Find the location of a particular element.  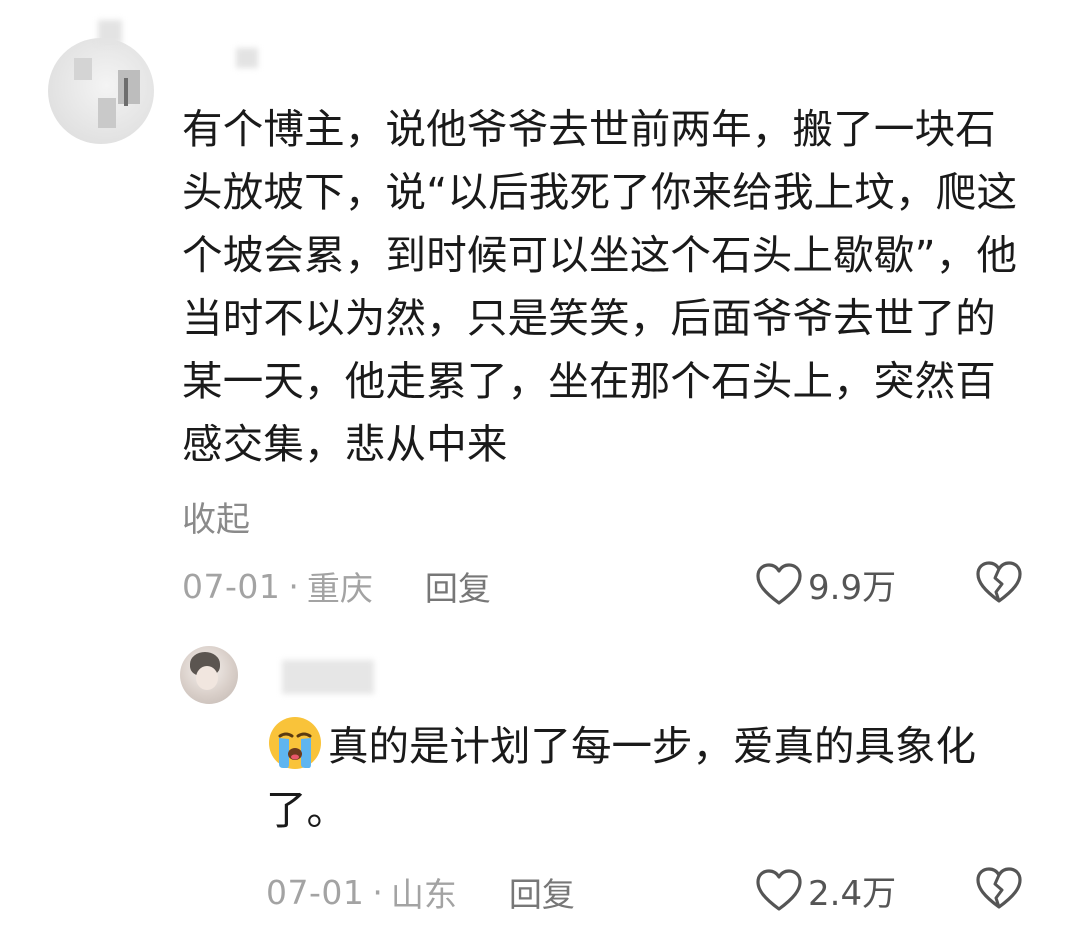

collapse-link: 收起 is located at coordinates (216, 516).